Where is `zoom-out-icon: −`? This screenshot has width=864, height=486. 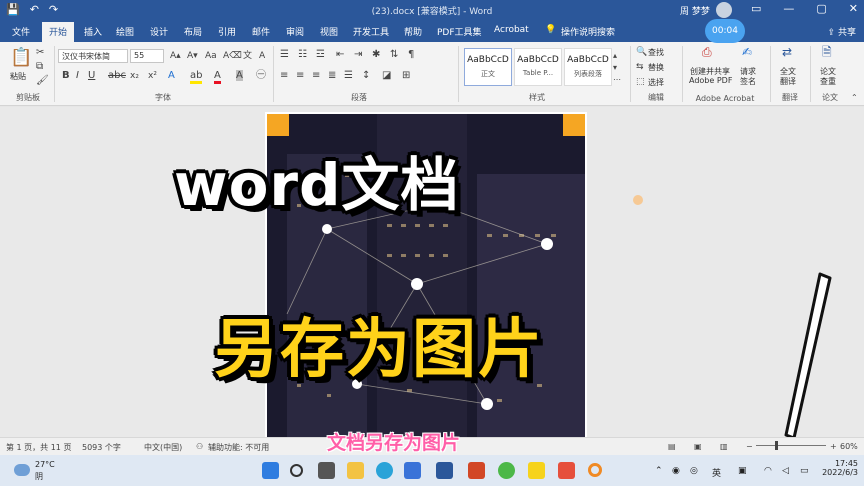 zoom-out-icon: − is located at coordinates (749, 446).